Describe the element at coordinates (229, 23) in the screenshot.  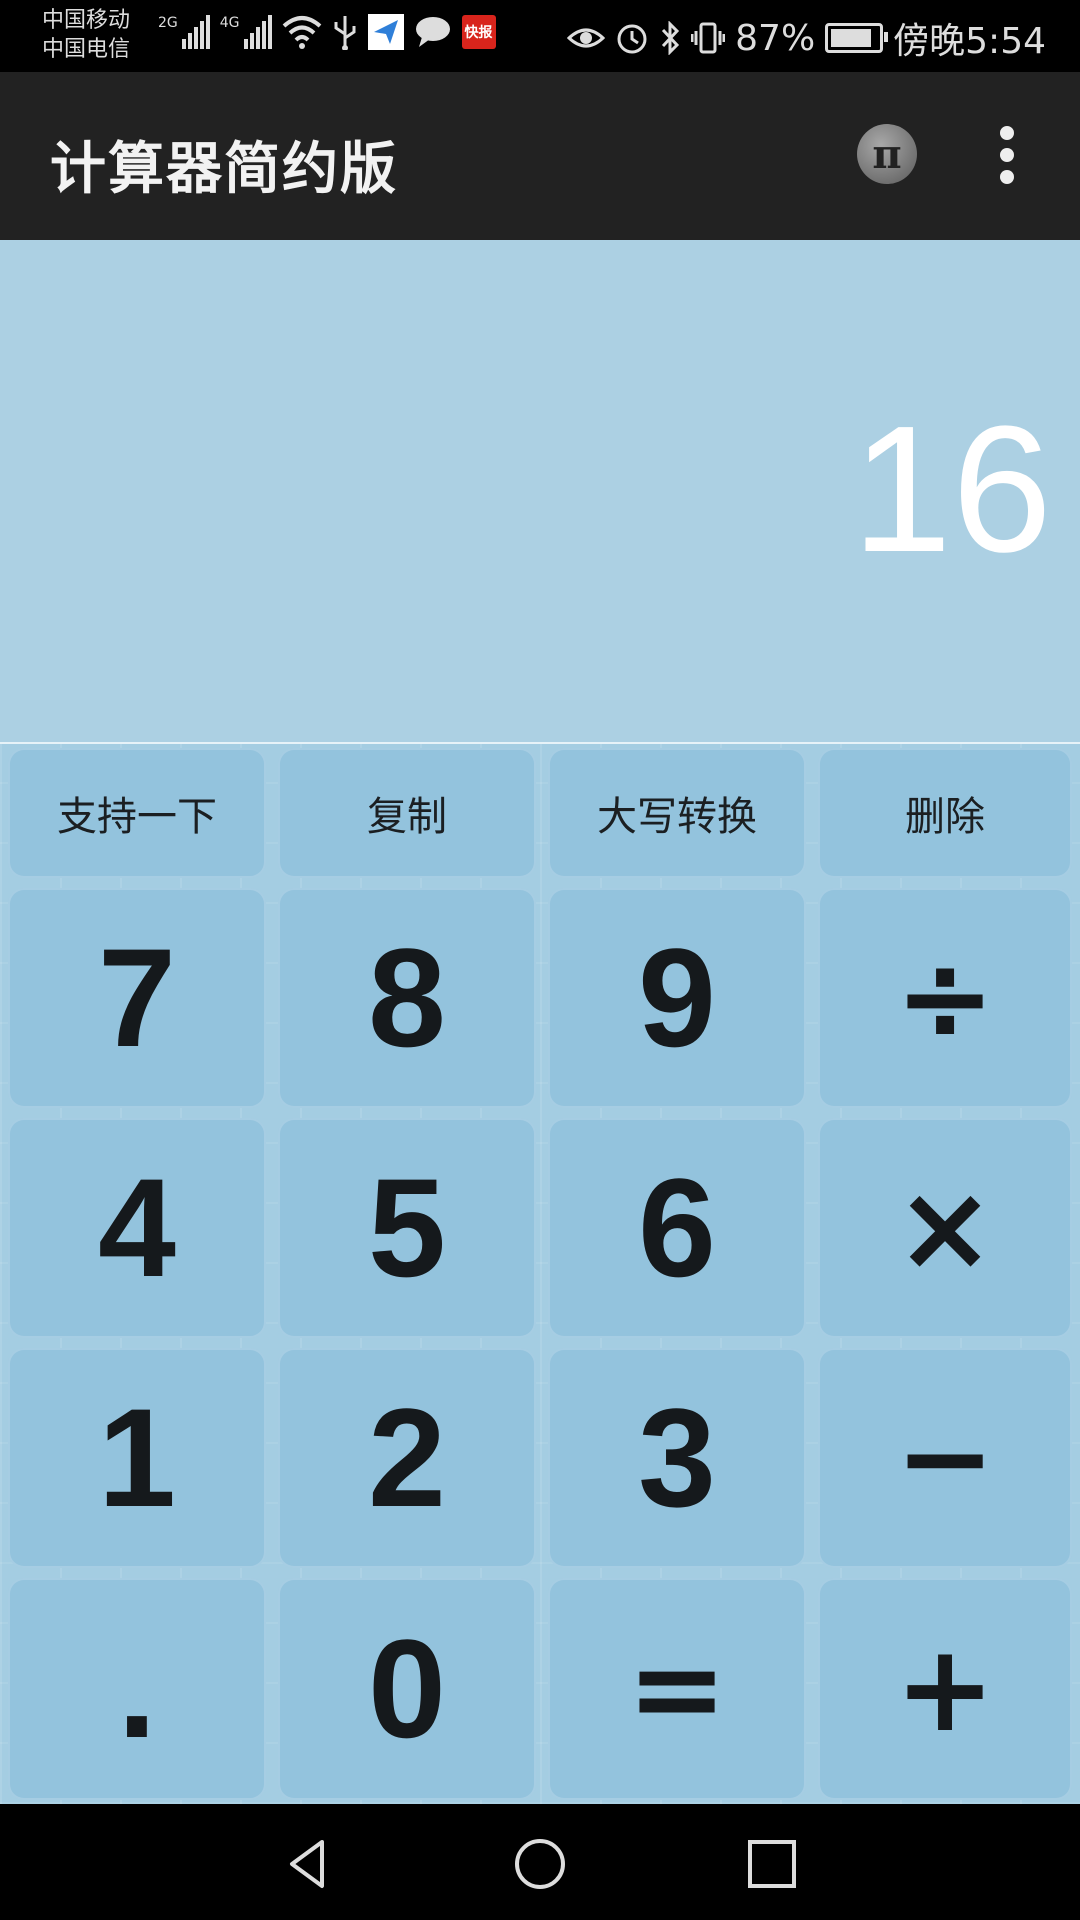
I see `signal-2-type: 4G` at that location.